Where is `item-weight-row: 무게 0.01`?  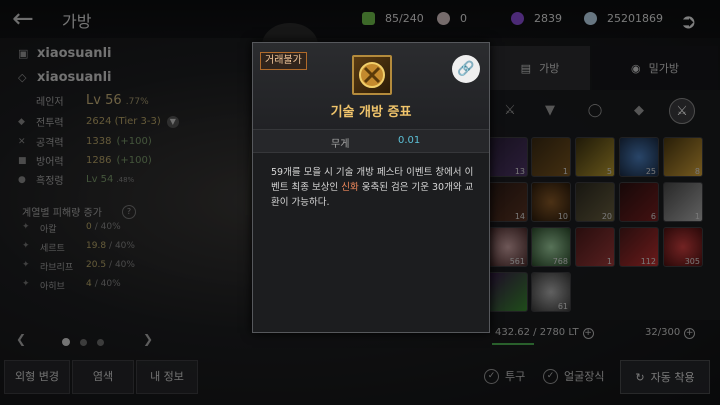 item-weight-row: 무게 0.01 is located at coordinates (371, 141).